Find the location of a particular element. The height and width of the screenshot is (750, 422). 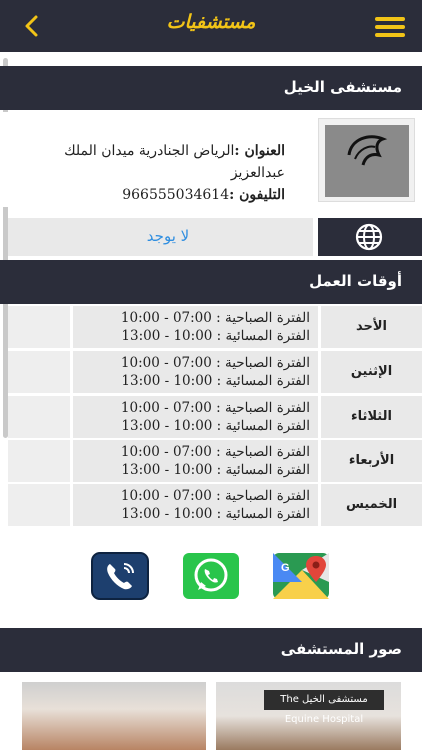

address-label: العنوان : is located at coordinates (259, 151).